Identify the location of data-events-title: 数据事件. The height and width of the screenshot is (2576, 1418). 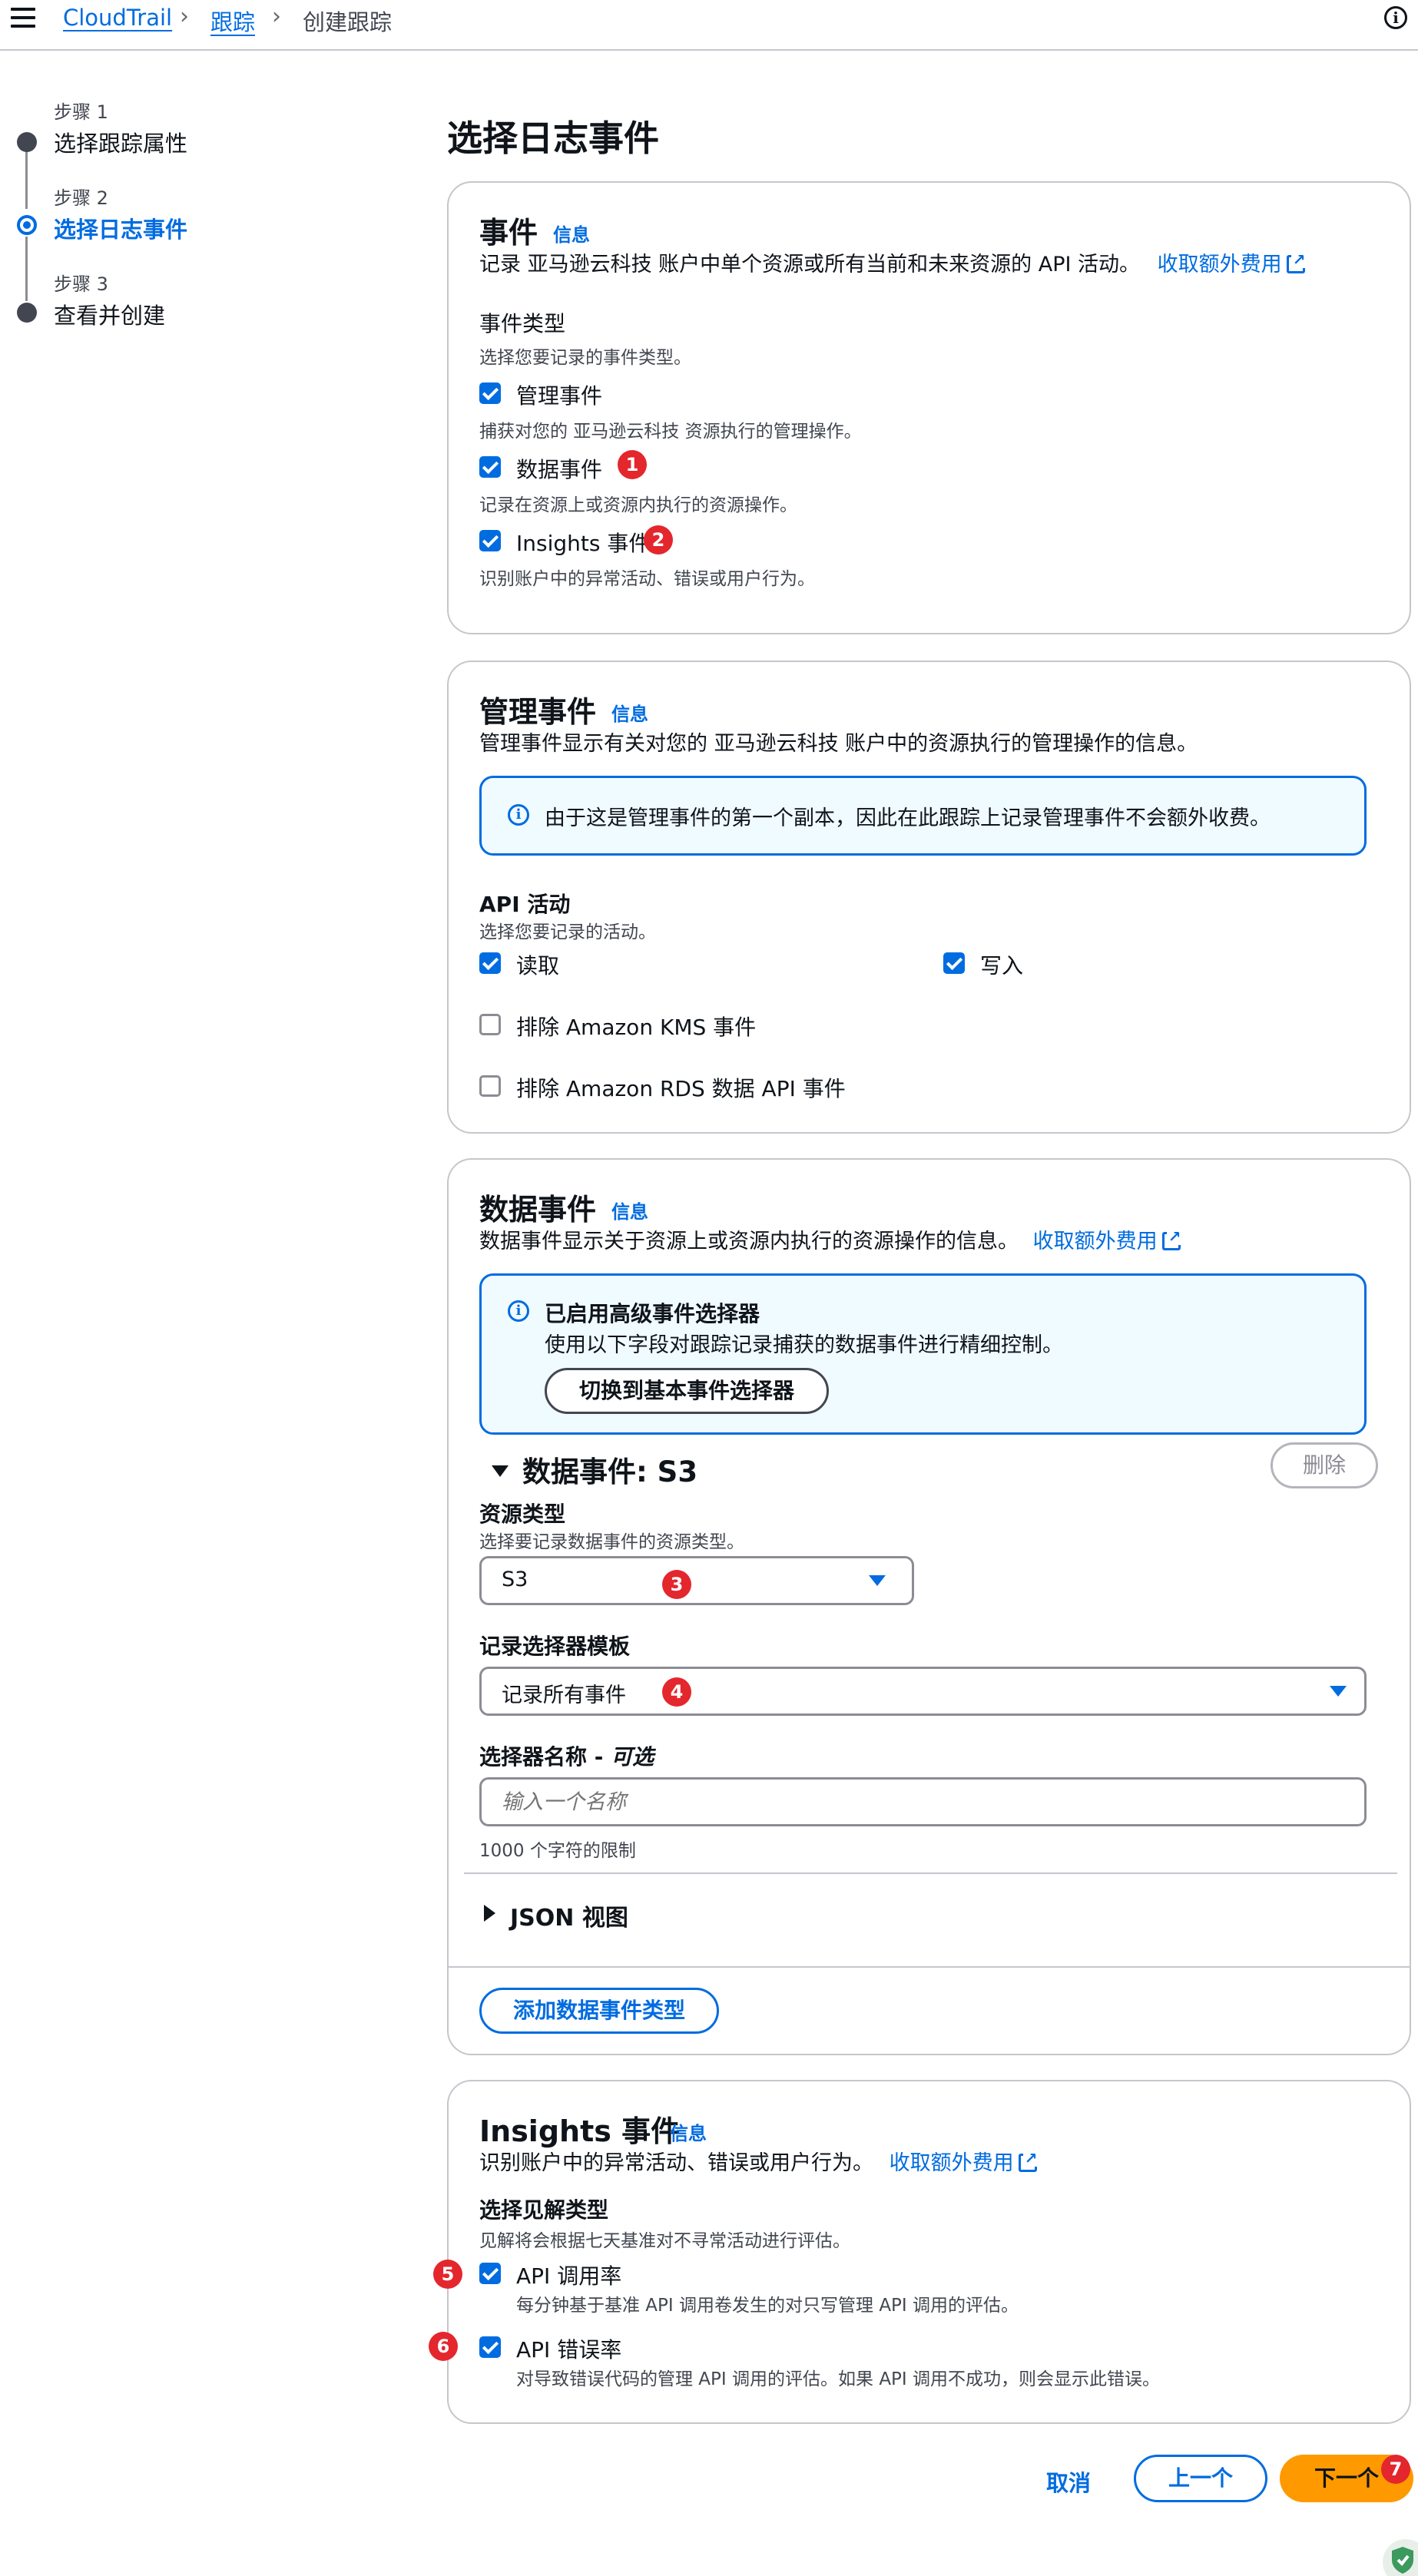
(538, 1210).